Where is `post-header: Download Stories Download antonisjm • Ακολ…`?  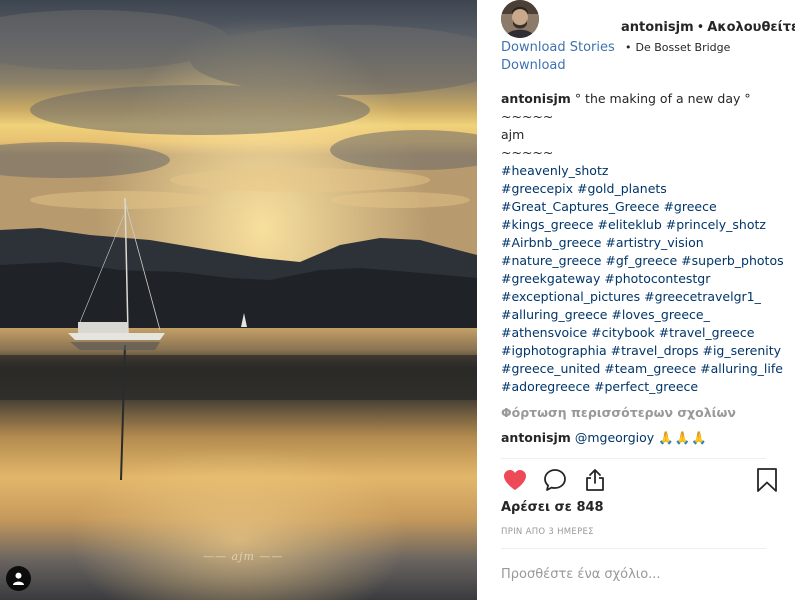 post-header: Download Stories Download antonisjm • Ακολ… is located at coordinates (648, 40).